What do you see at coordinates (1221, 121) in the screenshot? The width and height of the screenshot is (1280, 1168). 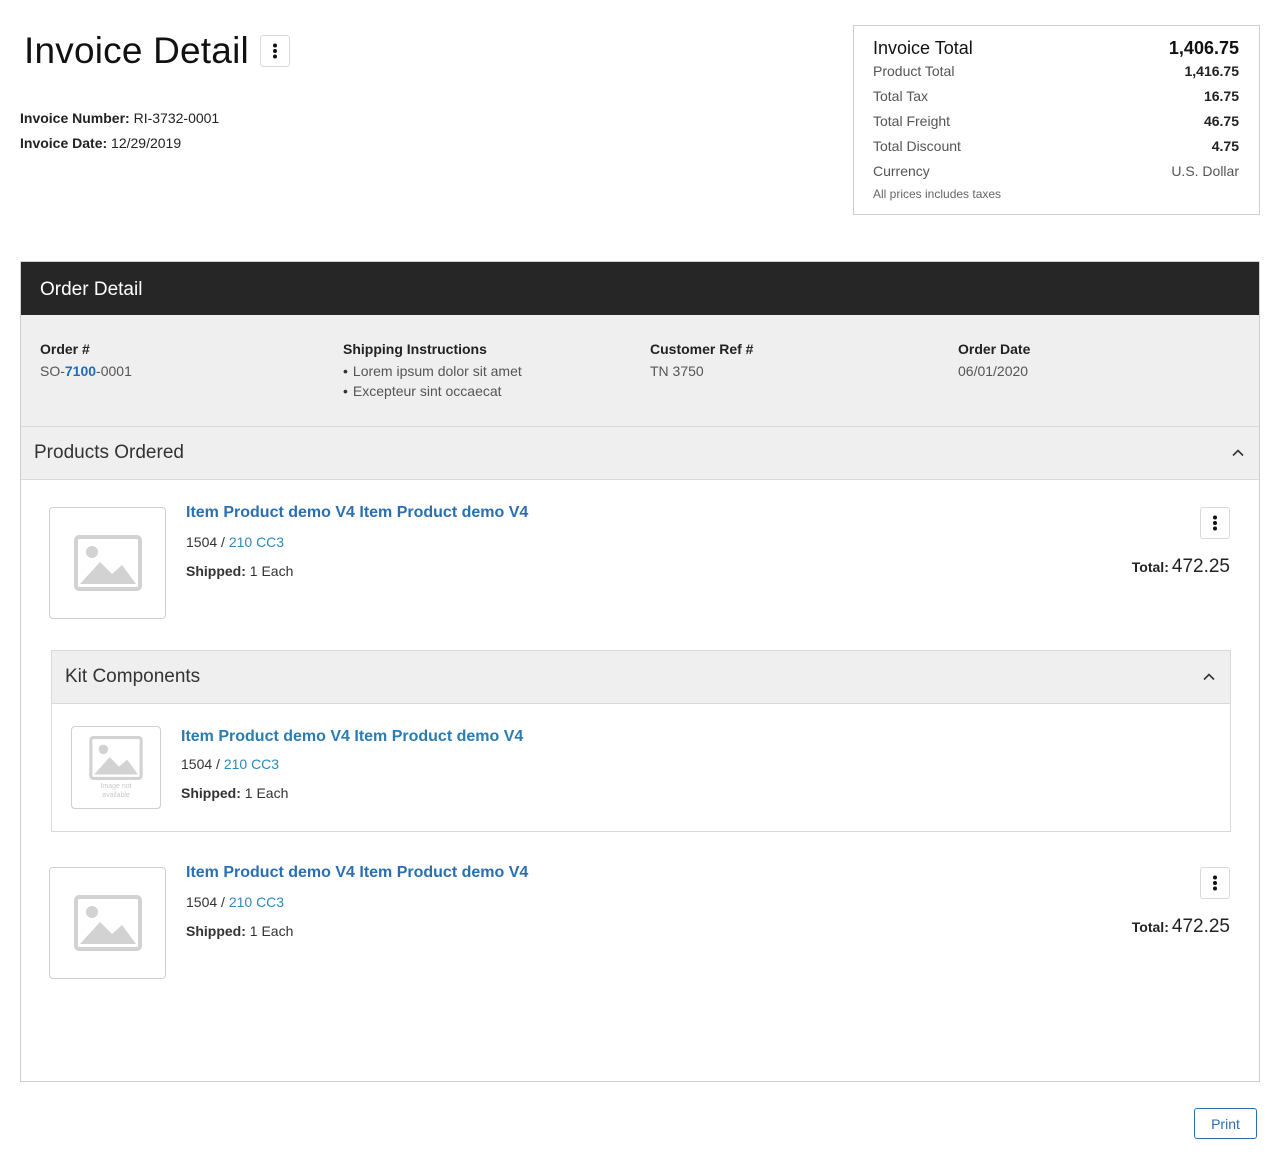 I see `total-freight-value: 46.75` at bounding box center [1221, 121].